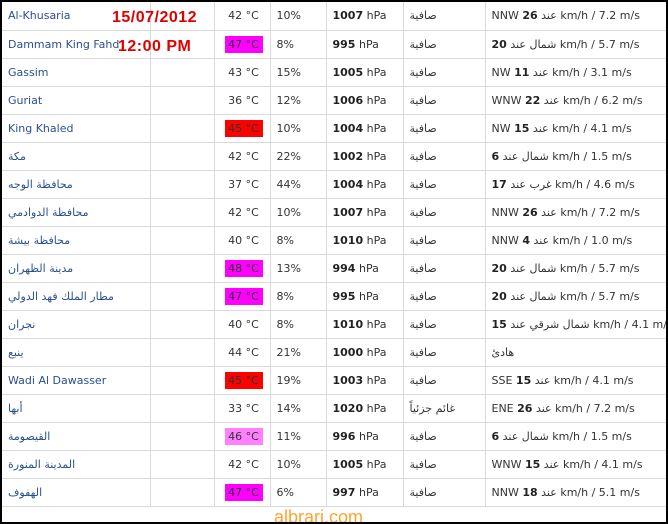 The width and height of the screenshot is (668, 524). What do you see at coordinates (365, 16) in the screenshot?
I see `pressure-cell: 1007 hPa` at bounding box center [365, 16].